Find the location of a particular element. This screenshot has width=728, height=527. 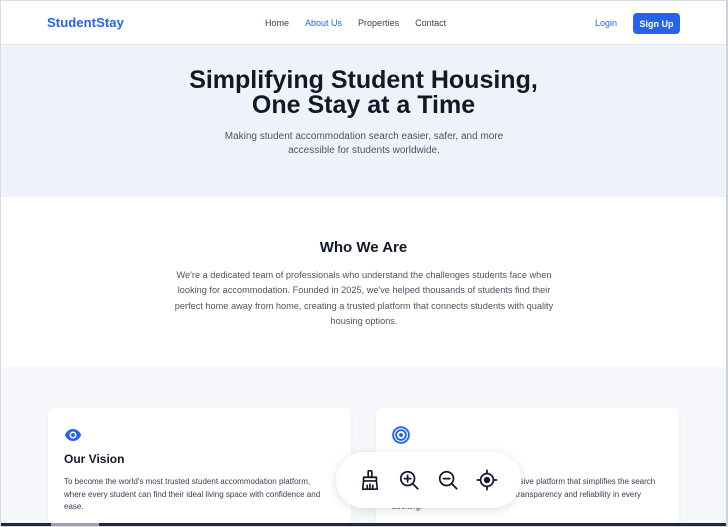

zoom-out-icon is located at coordinates (448, 480).